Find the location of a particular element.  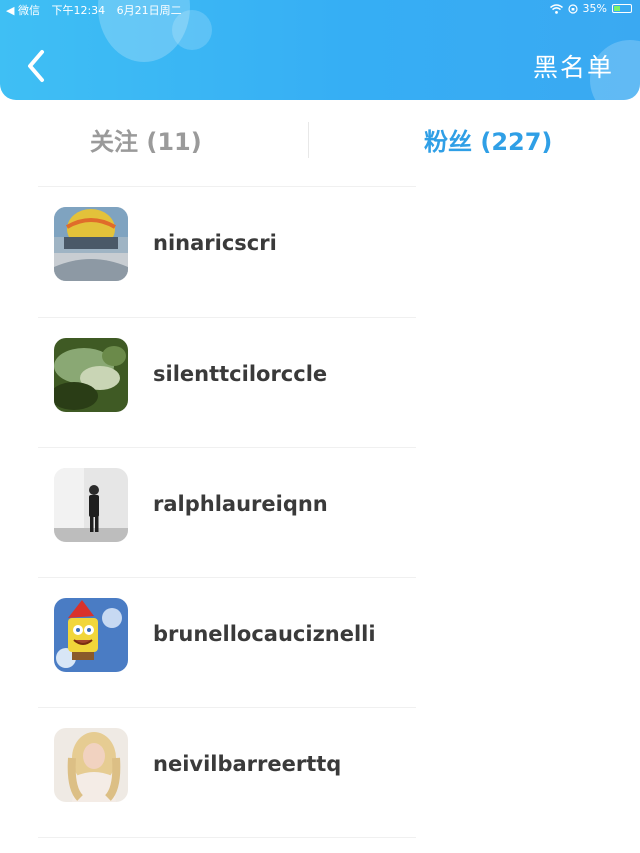

back-button is located at coordinates (38, 66).